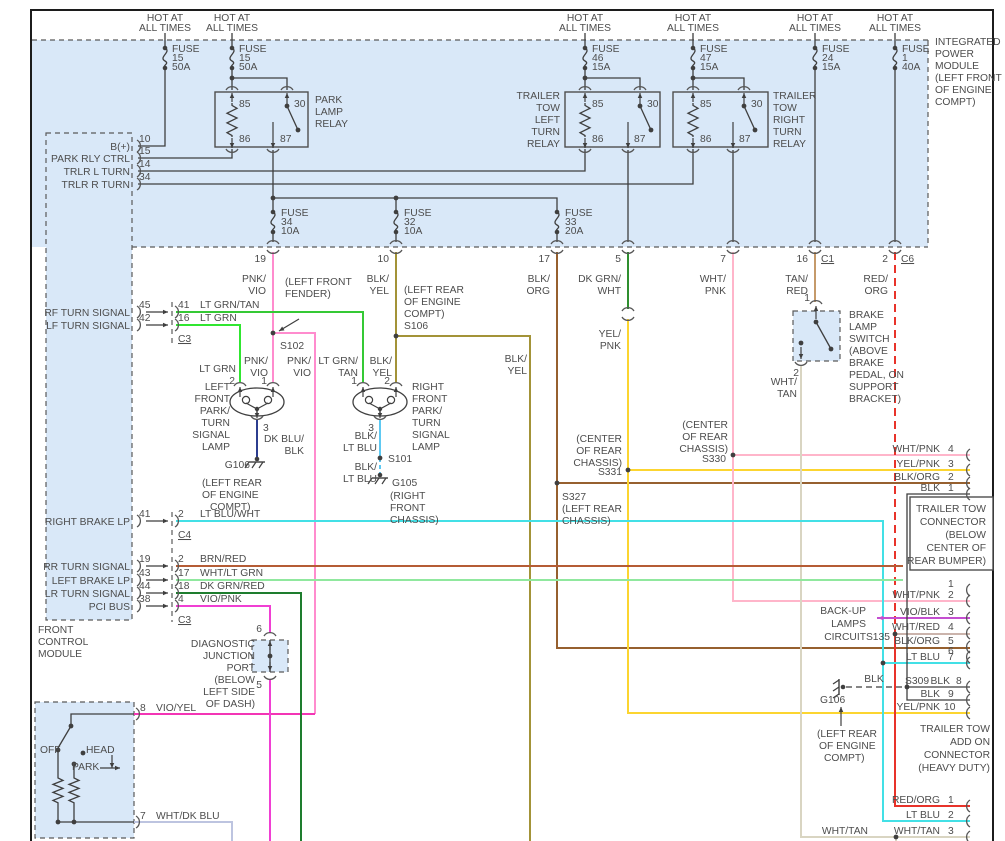 This screenshot has height=841, width=1005. What do you see at coordinates (87, 313) in the screenshot?
I see `label-rf-turn-signal: RF TURN SIGNAL` at bounding box center [87, 313].